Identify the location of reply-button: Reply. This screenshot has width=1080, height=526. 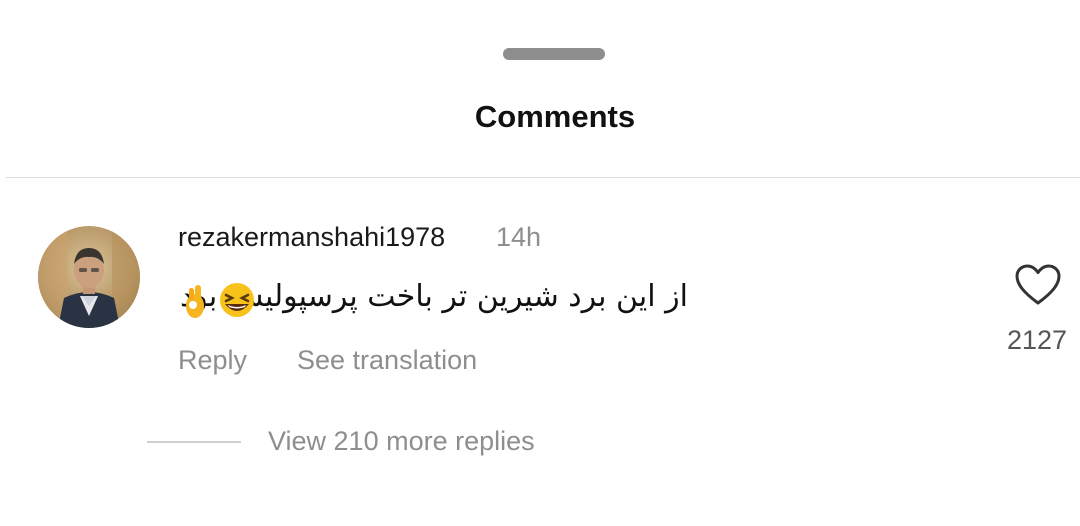
(212, 360).